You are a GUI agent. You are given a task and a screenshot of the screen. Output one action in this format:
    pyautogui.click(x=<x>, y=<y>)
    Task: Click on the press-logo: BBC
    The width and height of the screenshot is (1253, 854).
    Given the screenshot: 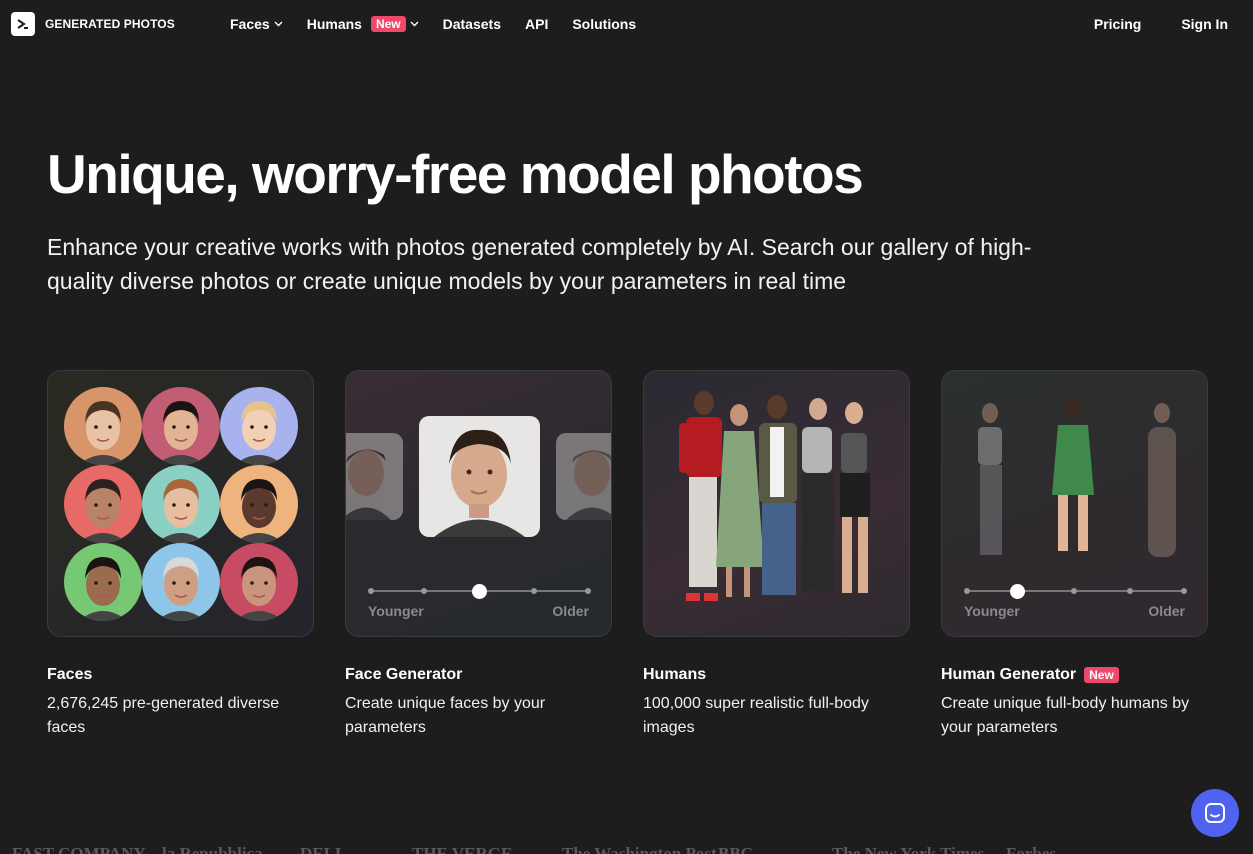 What is the action you would take?
    pyautogui.click(x=735, y=849)
    